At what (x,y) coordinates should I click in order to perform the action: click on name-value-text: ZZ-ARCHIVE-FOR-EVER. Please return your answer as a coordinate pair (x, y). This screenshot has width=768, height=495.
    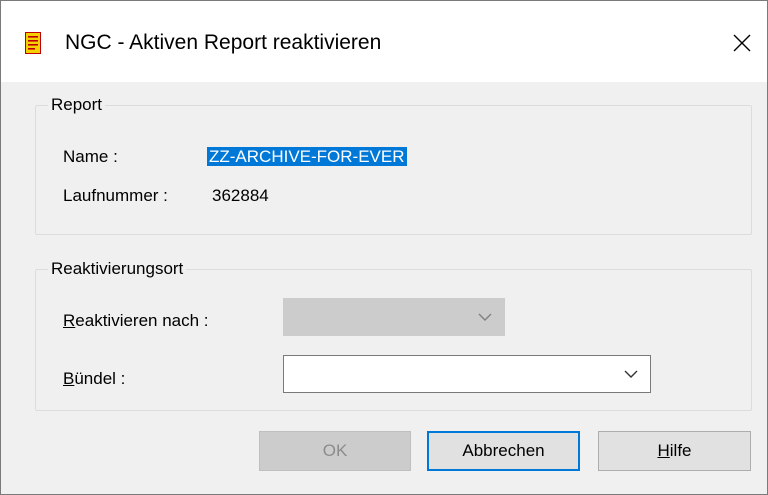
    Looking at the image, I should click on (307, 156).